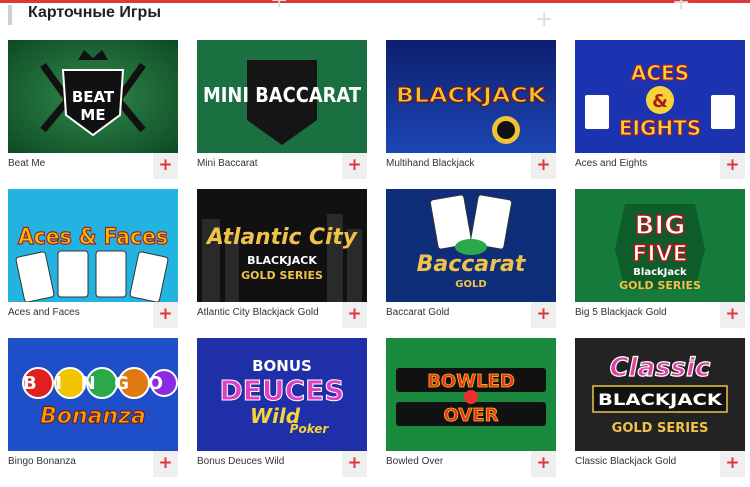  What do you see at coordinates (660, 128) in the screenshot?
I see `svg-text: EIGHTS` at bounding box center [660, 128].